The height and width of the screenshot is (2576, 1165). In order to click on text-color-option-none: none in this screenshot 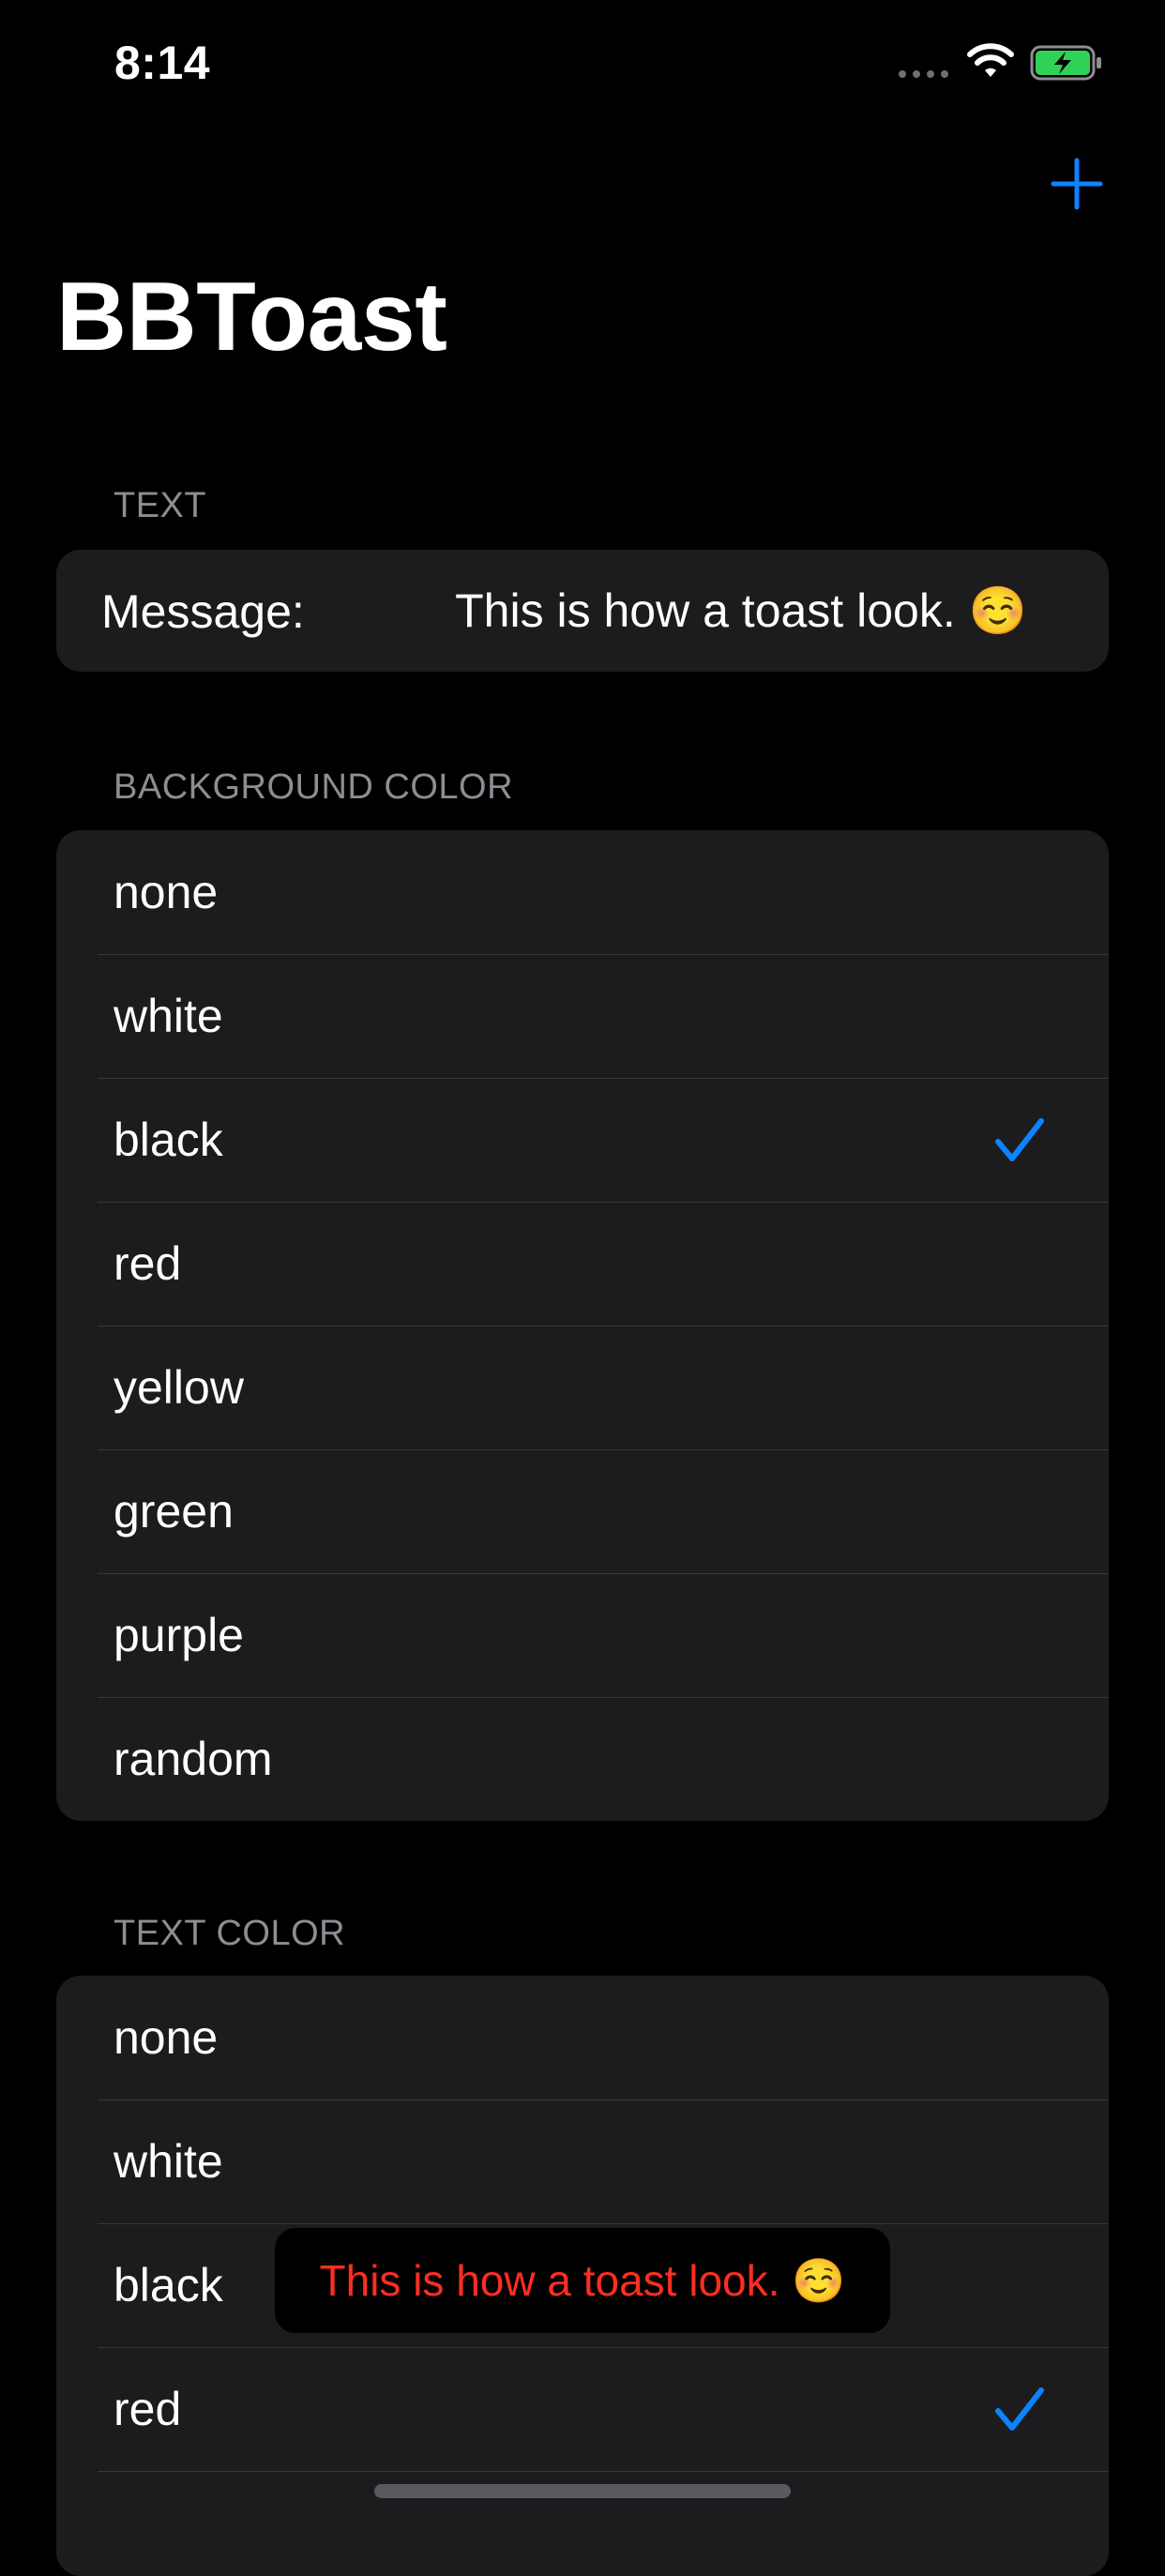, I will do `click(582, 2038)`.